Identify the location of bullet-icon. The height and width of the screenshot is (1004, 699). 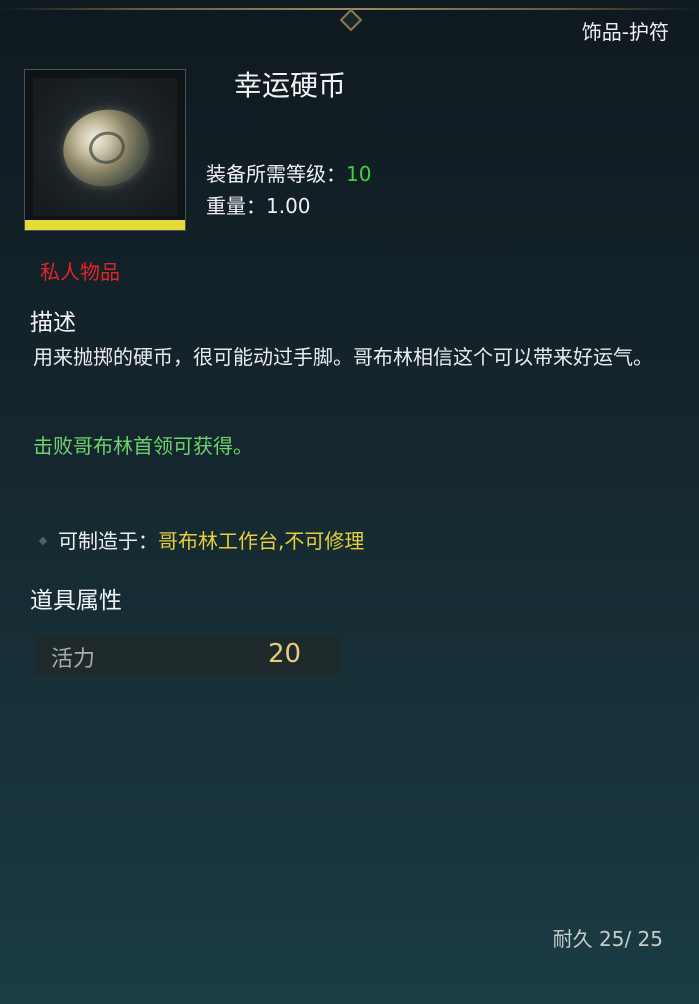
(43, 540).